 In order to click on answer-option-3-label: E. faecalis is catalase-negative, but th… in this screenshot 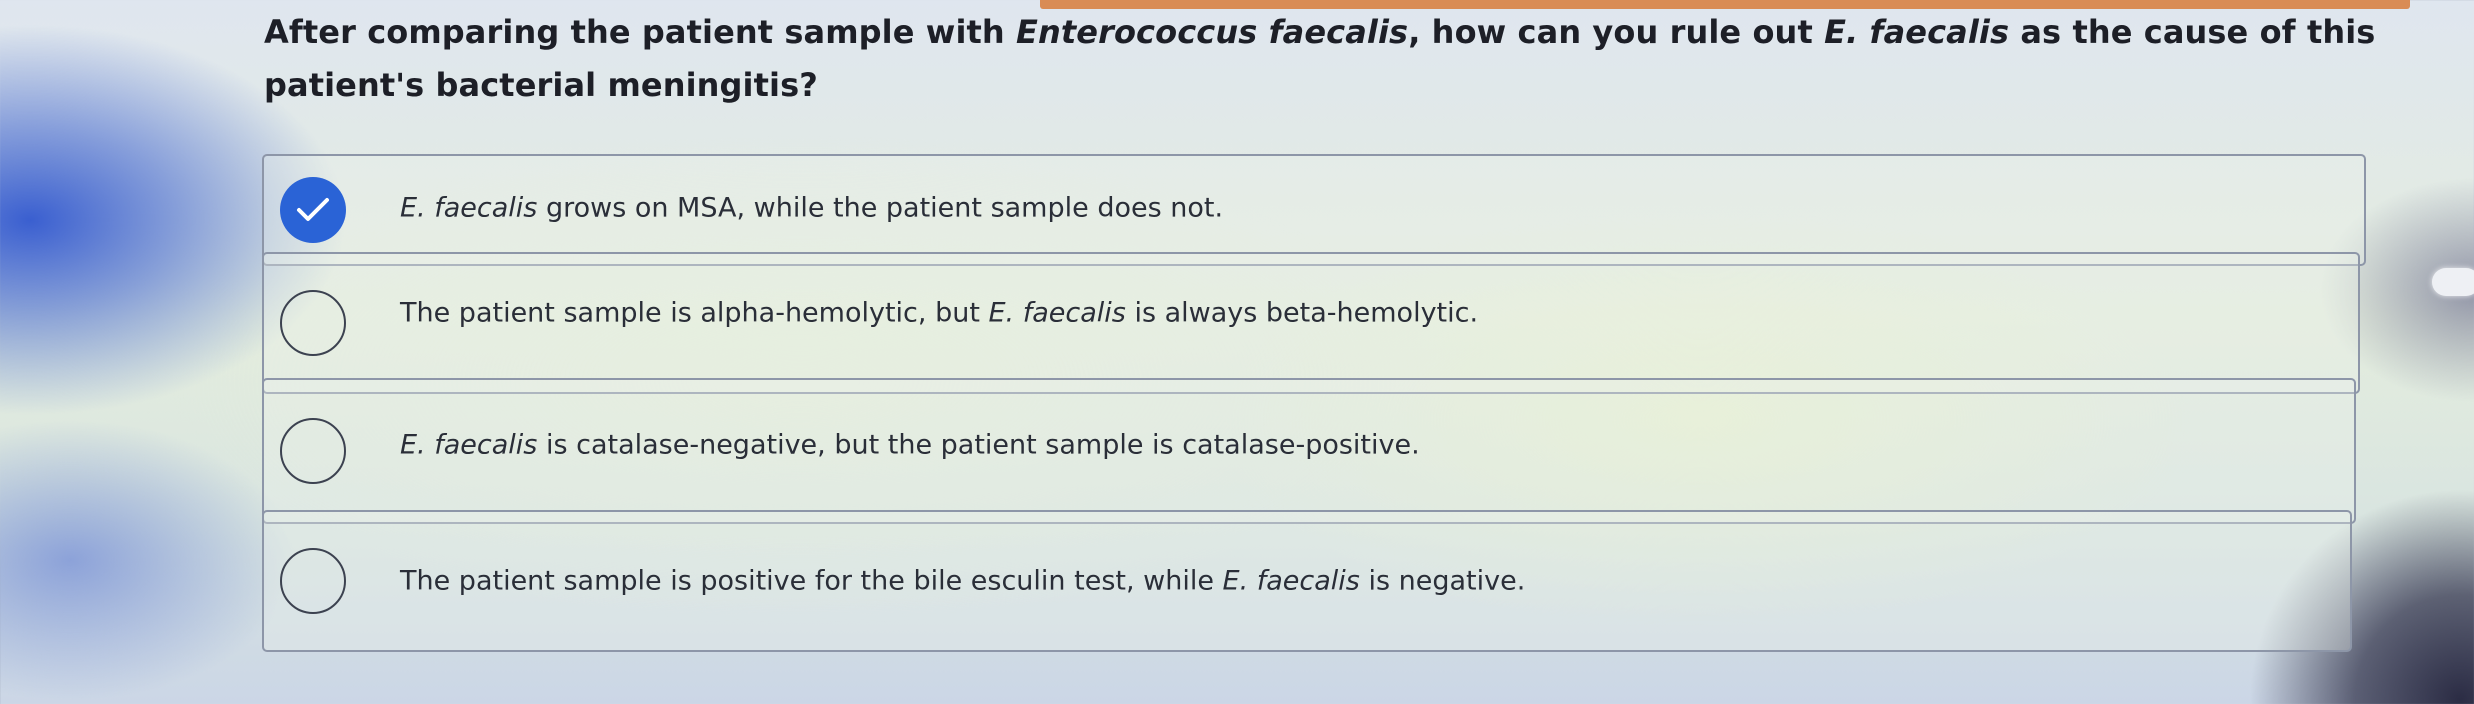, I will do `click(910, 445)`.